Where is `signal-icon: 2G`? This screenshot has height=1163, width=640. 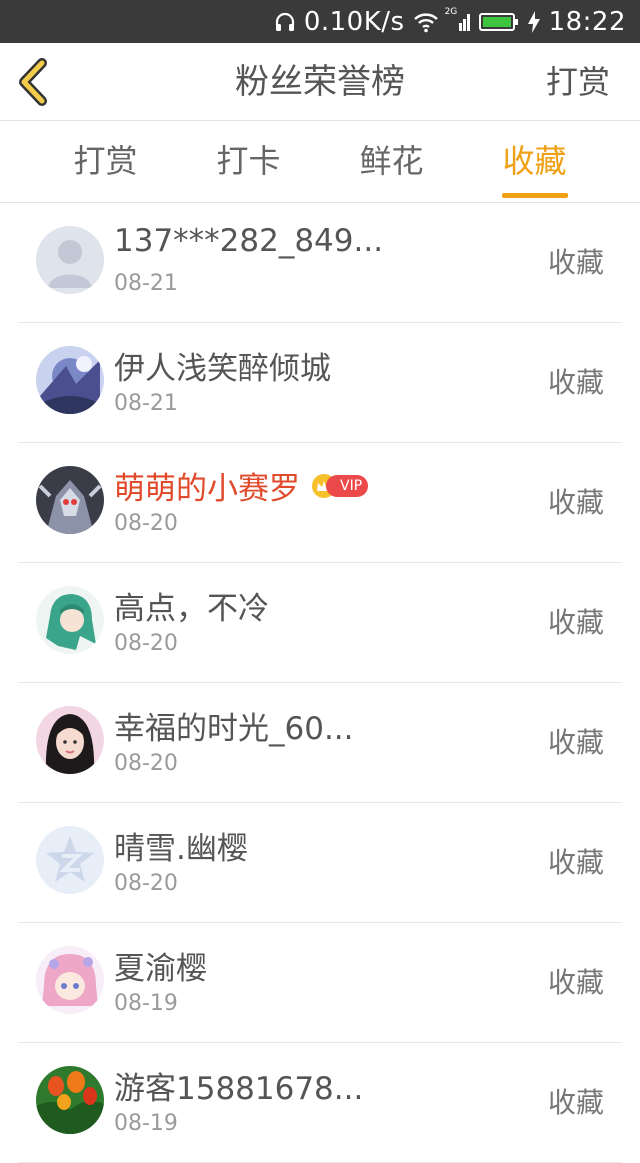
signal-icon: 2G is located at coordinates (458, 20).